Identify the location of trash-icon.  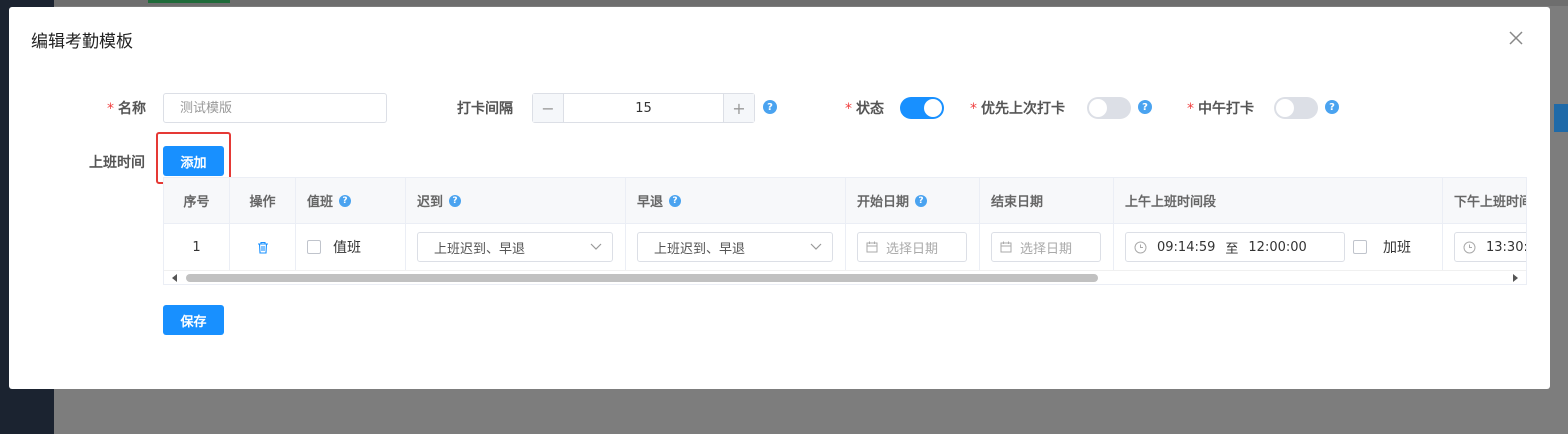
(263, 247).